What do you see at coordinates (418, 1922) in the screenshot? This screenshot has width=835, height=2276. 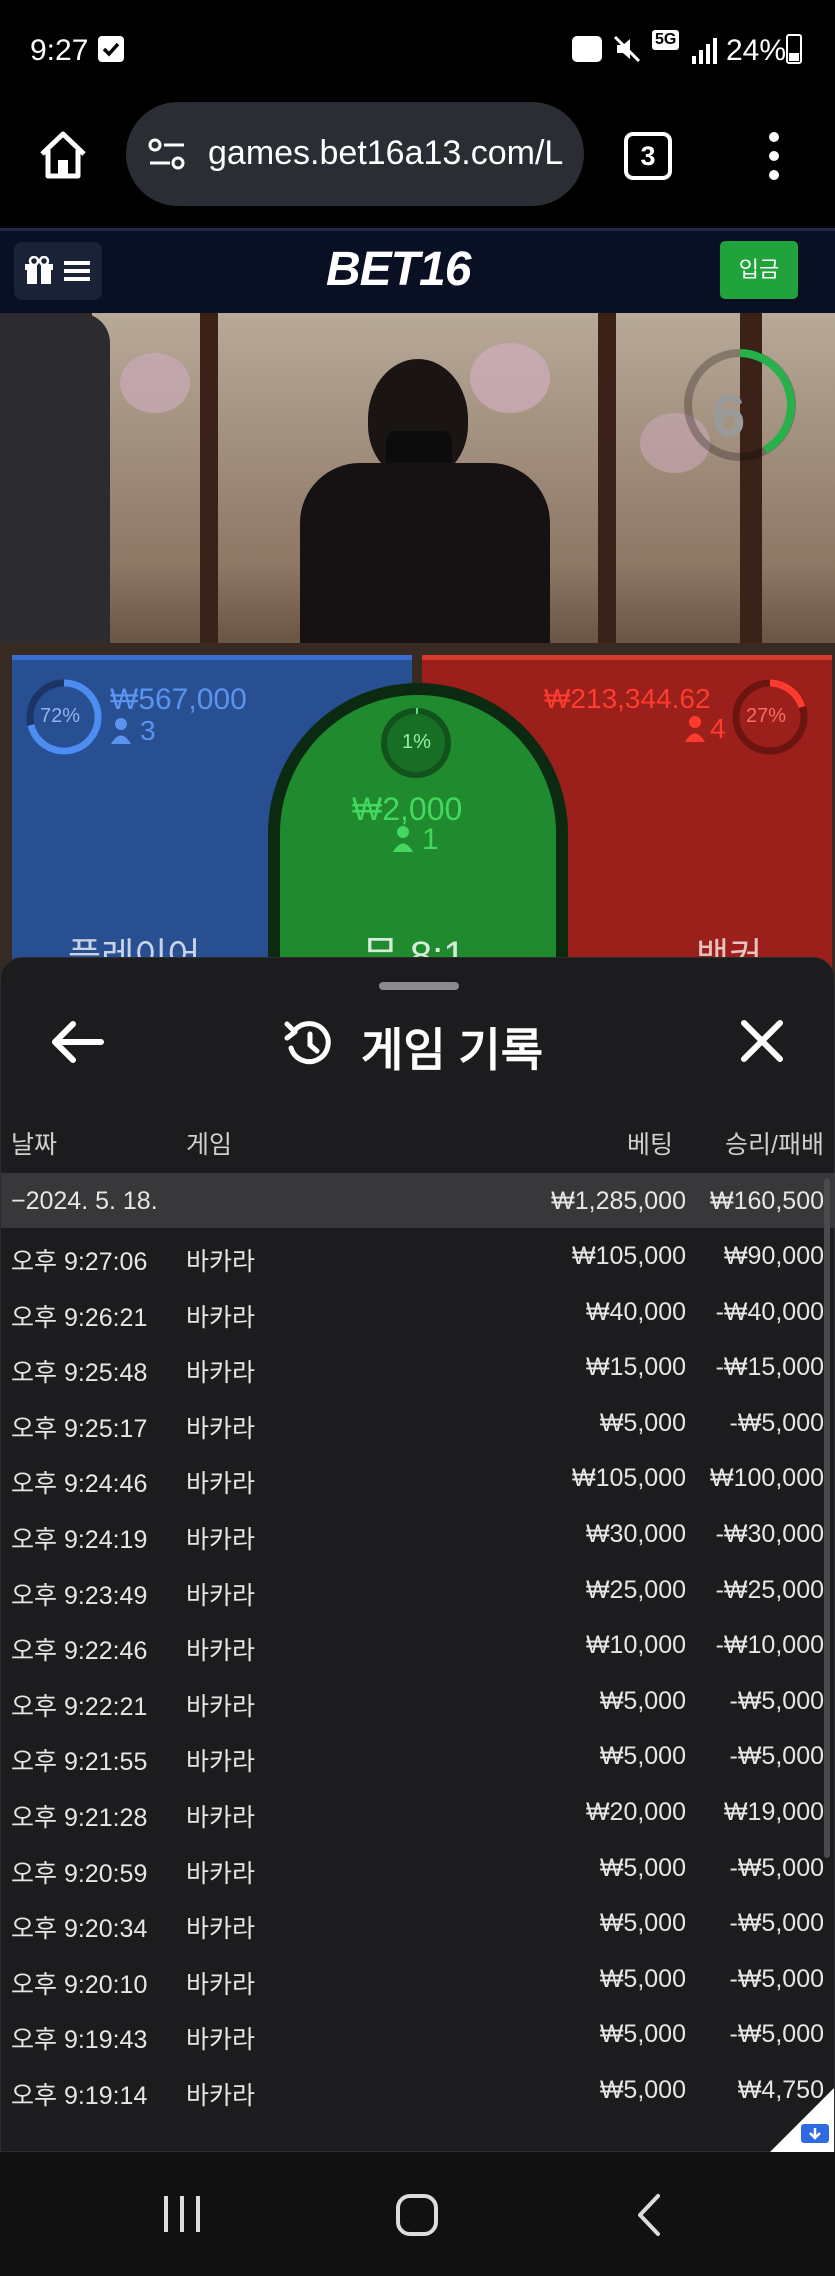 I see `table-row: 오후 9:20:34 바카라 ₩5,000 -₩5,000` at bounding box center [418, 1922].